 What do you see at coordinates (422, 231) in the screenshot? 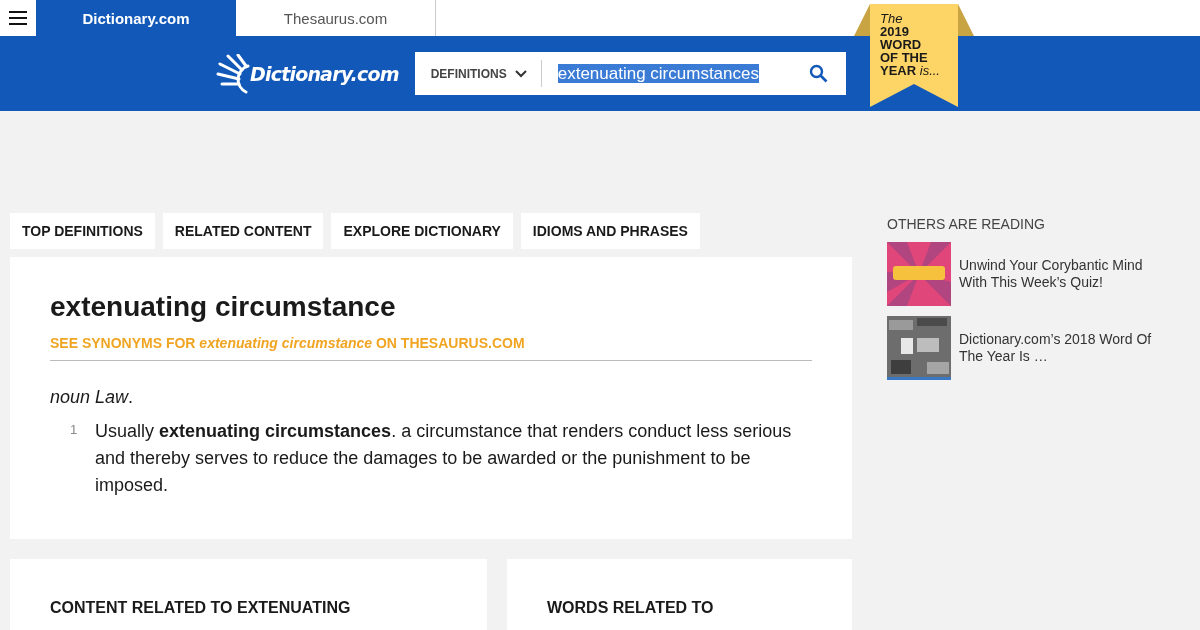
I see `section-tab: EXPLORE DICTIONARY` at bounding box center [422, 231].